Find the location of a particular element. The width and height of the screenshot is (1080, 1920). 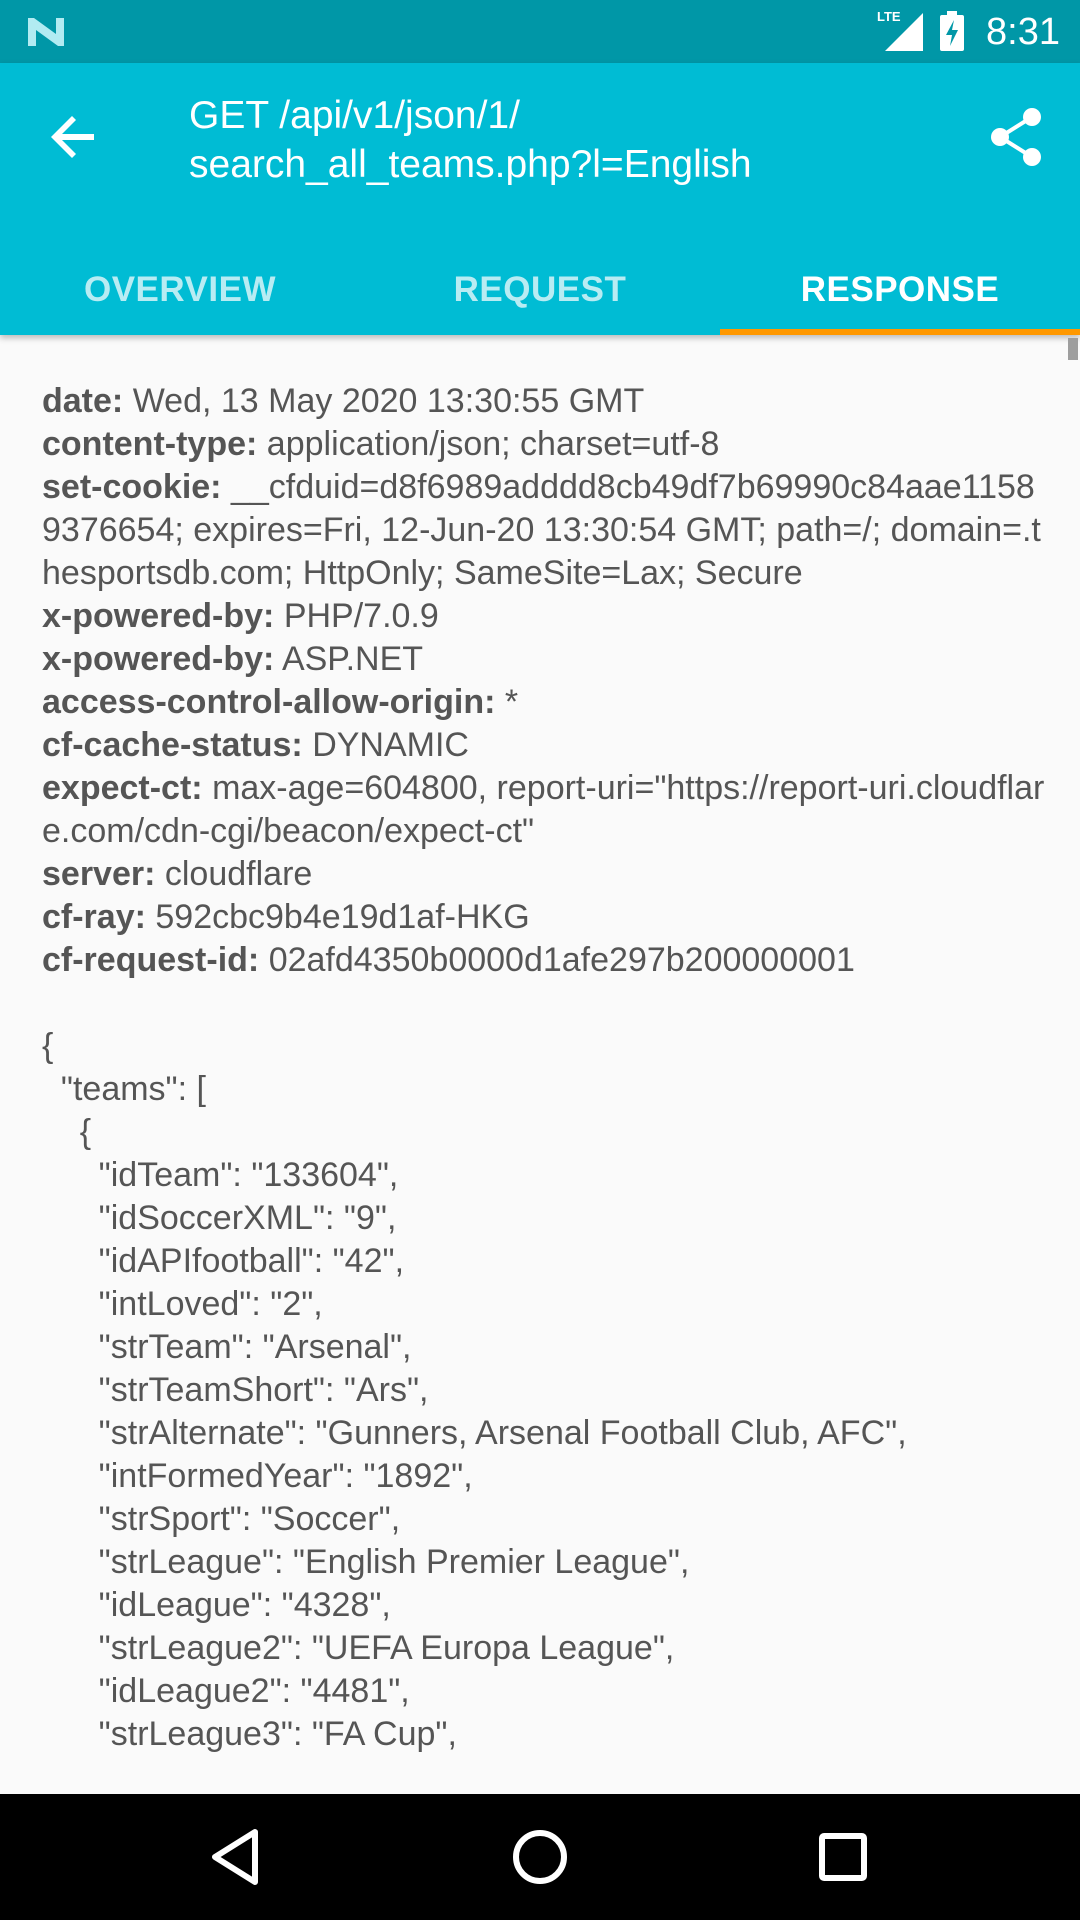

json-line: "strTeamShort": "Ars", is located at coordinates (235, 1390).